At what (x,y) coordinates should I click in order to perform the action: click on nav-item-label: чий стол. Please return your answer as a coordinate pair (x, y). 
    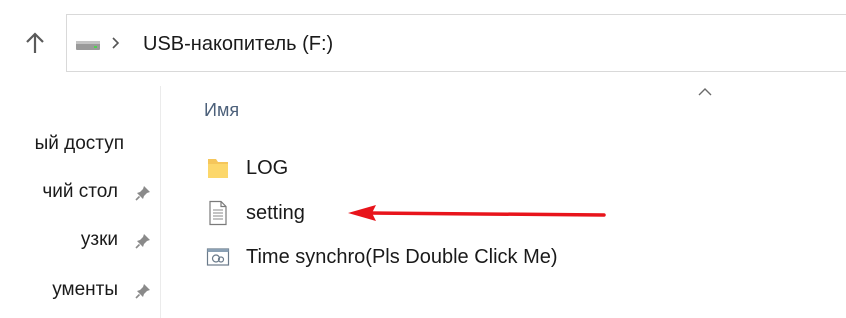
    Looking at the image, I should click on (80, 191).